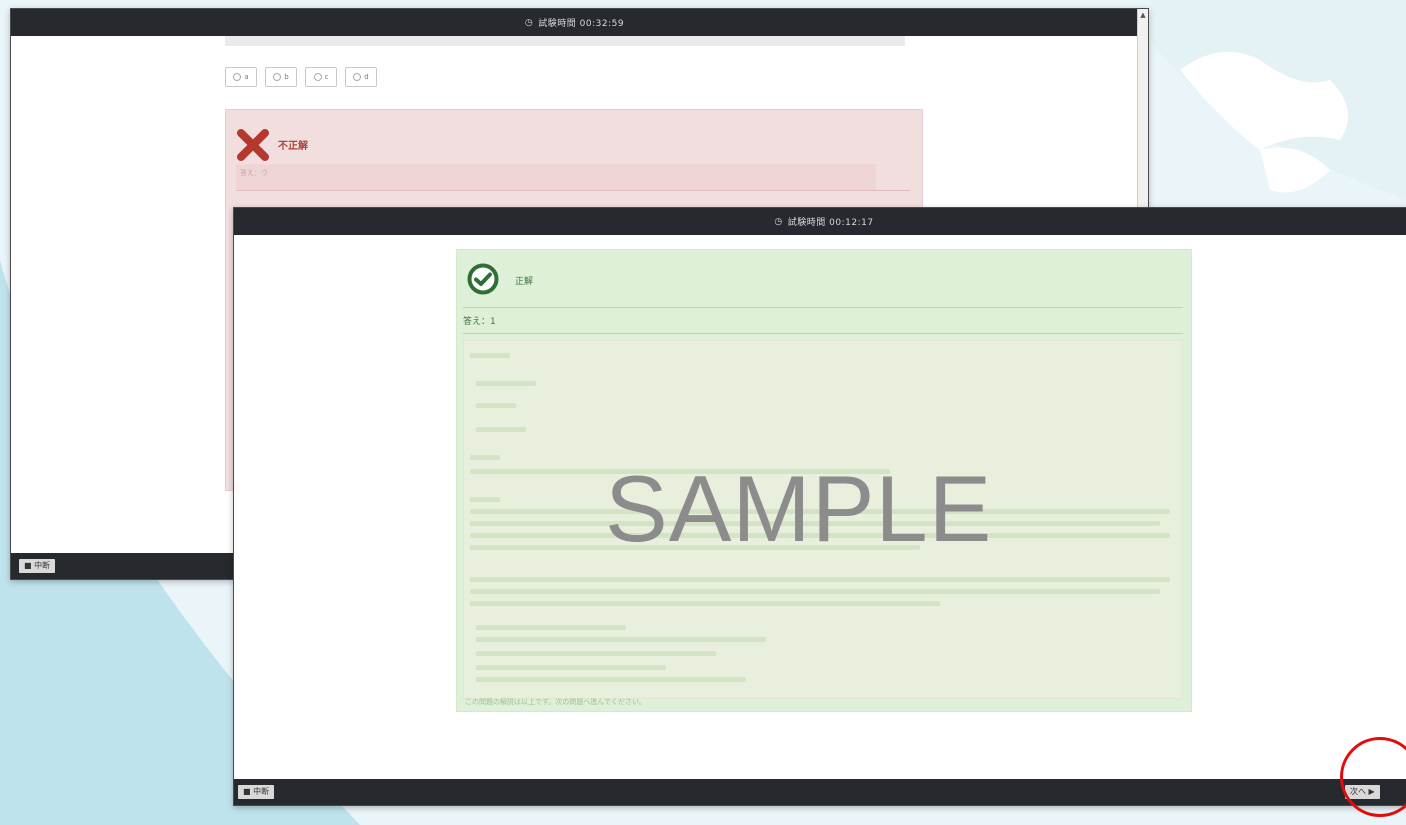 The image size is (1406, 825). I want to click on choice-a: a, so click(241, 77).